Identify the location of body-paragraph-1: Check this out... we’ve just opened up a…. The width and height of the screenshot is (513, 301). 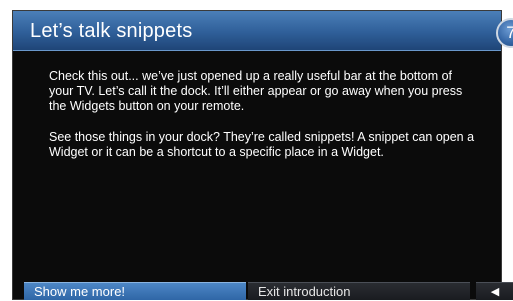
(256, 91).